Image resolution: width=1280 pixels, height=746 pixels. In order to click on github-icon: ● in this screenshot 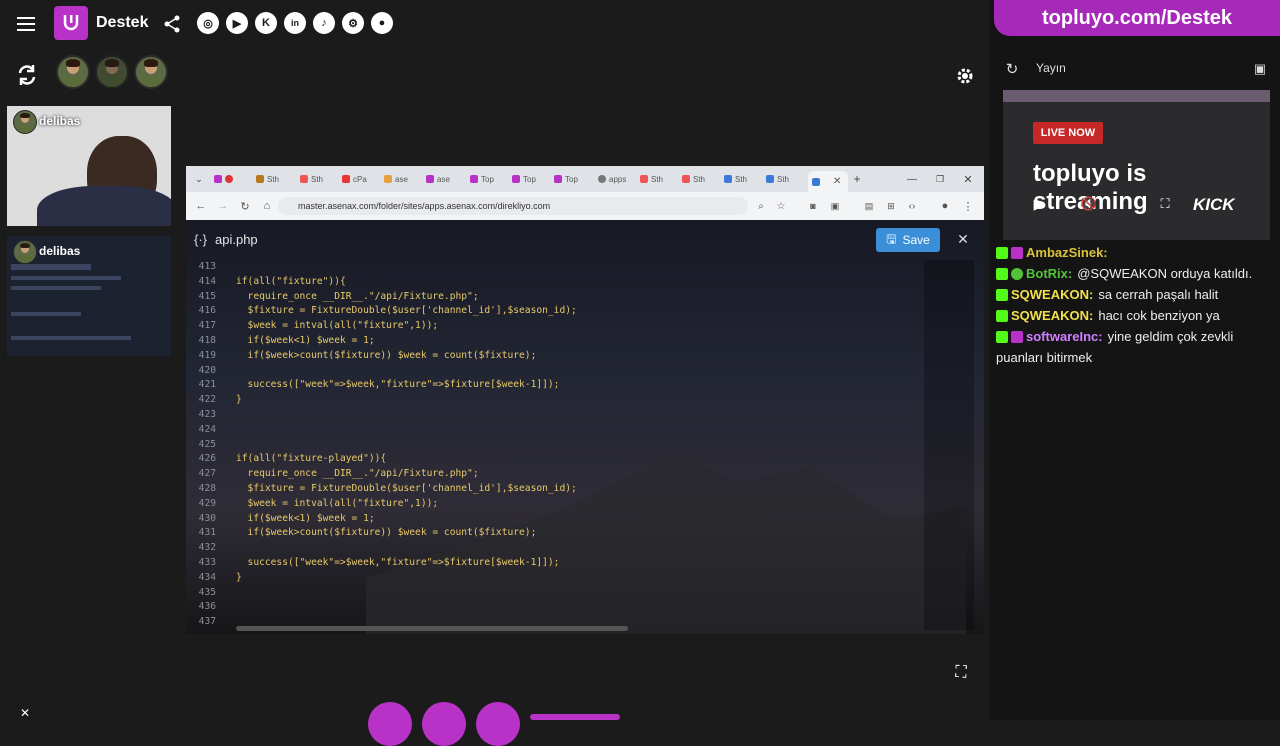, I will do `click(382, 23)`.